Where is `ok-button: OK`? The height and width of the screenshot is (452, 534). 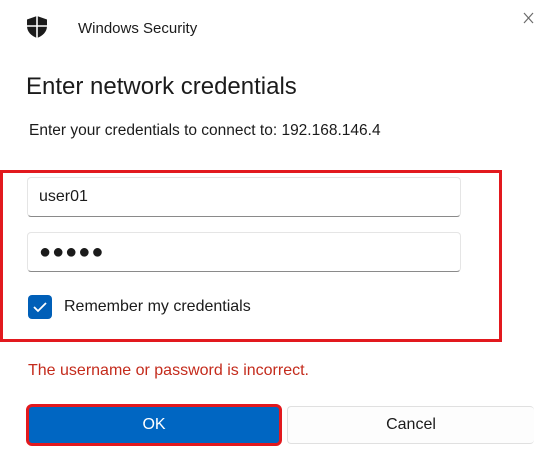
ok-button: OK is located at coordinates (154, 425).